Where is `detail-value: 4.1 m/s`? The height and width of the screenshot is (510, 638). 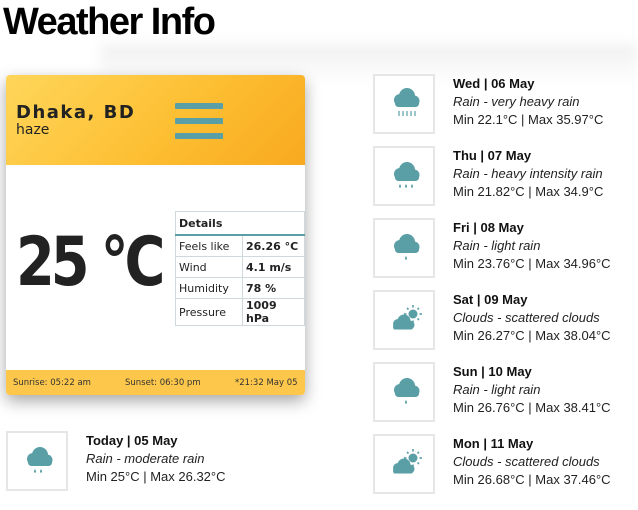 detail-value: 4.1 m/s is located at coordinates (273, 267).